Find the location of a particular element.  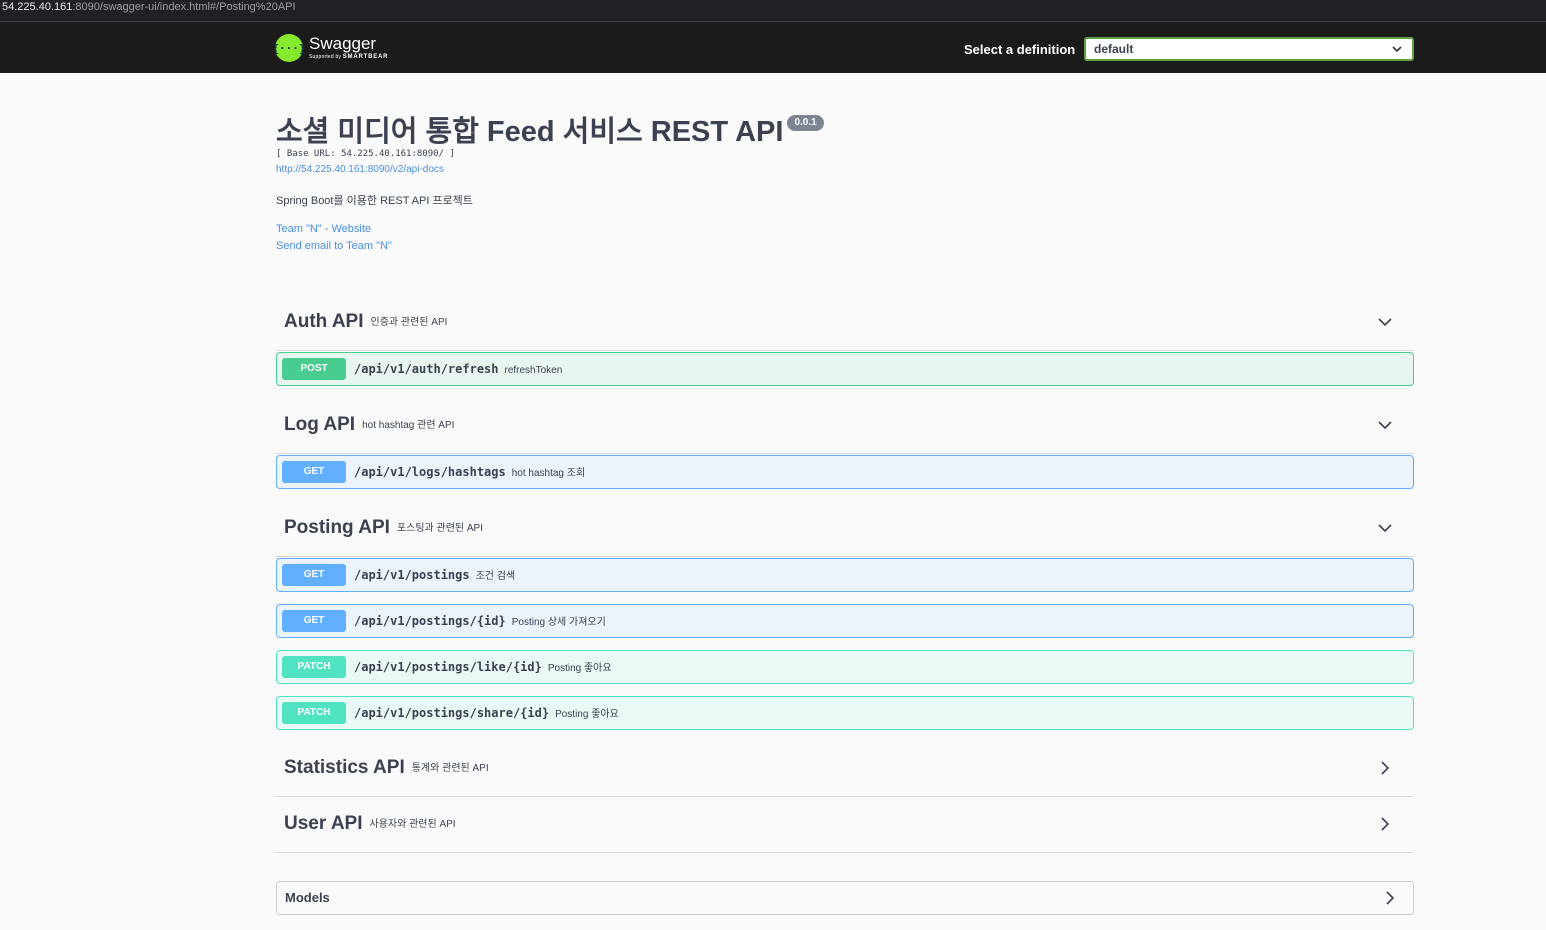

website-link: Team "N" - Website is located at coordinates (626, 229).